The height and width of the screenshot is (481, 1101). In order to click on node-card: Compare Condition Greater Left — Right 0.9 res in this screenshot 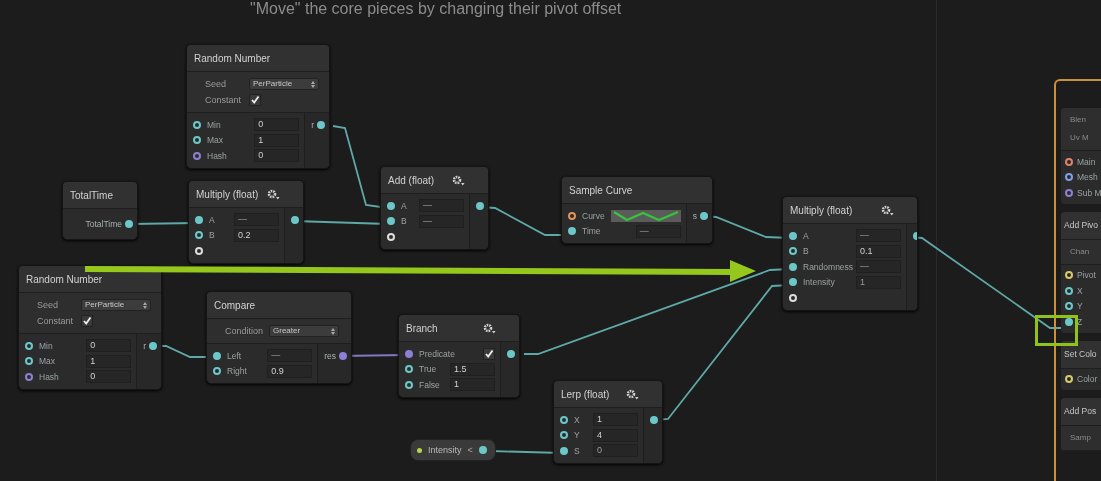, I will do `click(279, 337)`.